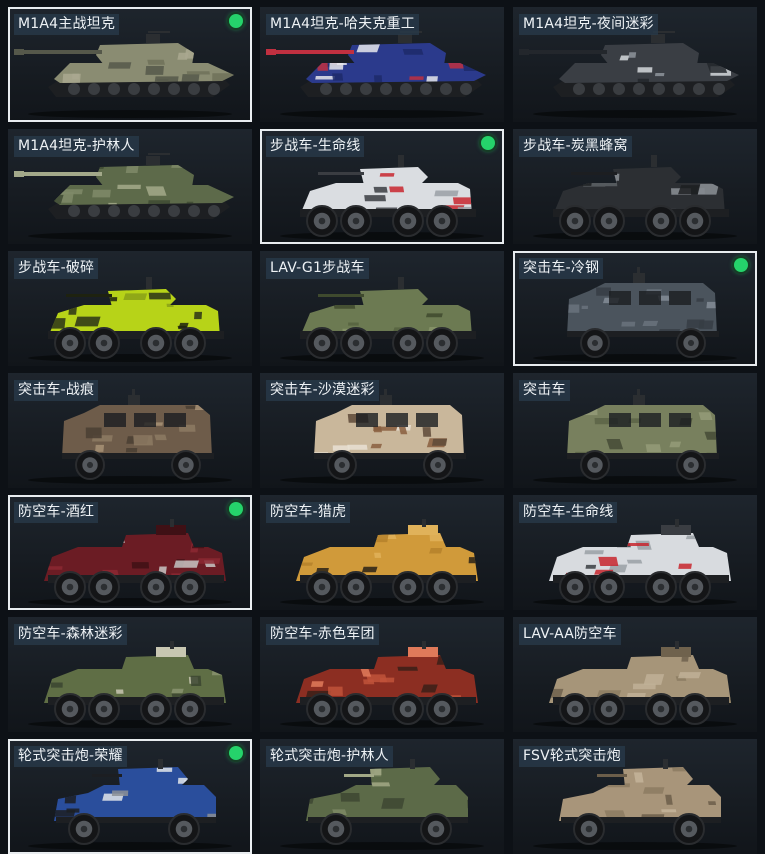 The width and height of the screenshot is (765, 854). Describe the element at coordinates (382, 796) in the screenshot. I see `vehicle-skin-card: 轮式突击炮-护林人` at that location.